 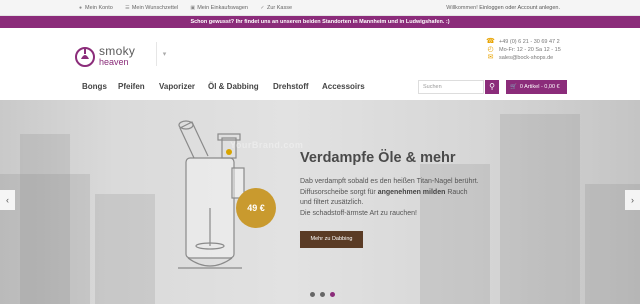 I want to click on nav-item-drehstoff: Drehstoff, so click(x=297, y=86).